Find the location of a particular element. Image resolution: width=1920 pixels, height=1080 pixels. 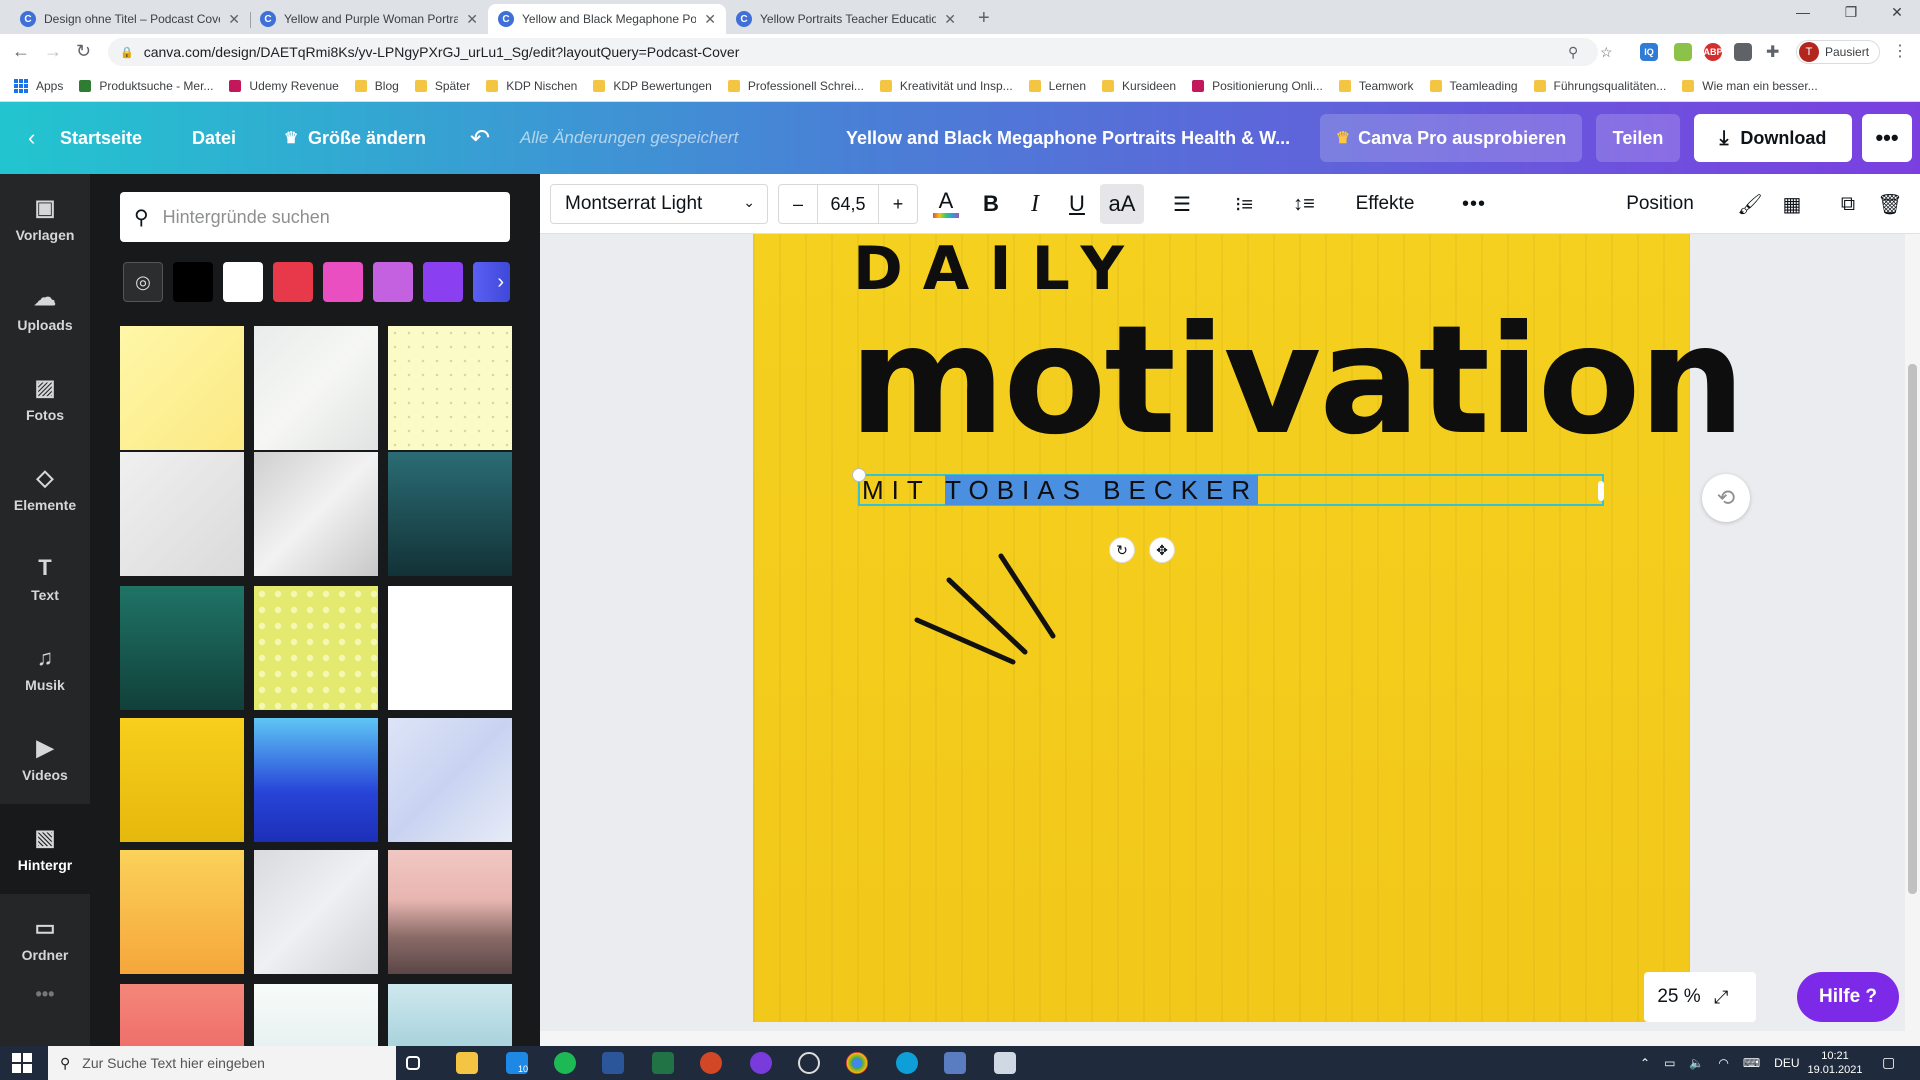

notifications-icon: ▢ is located at coordinates (1888, 1062).